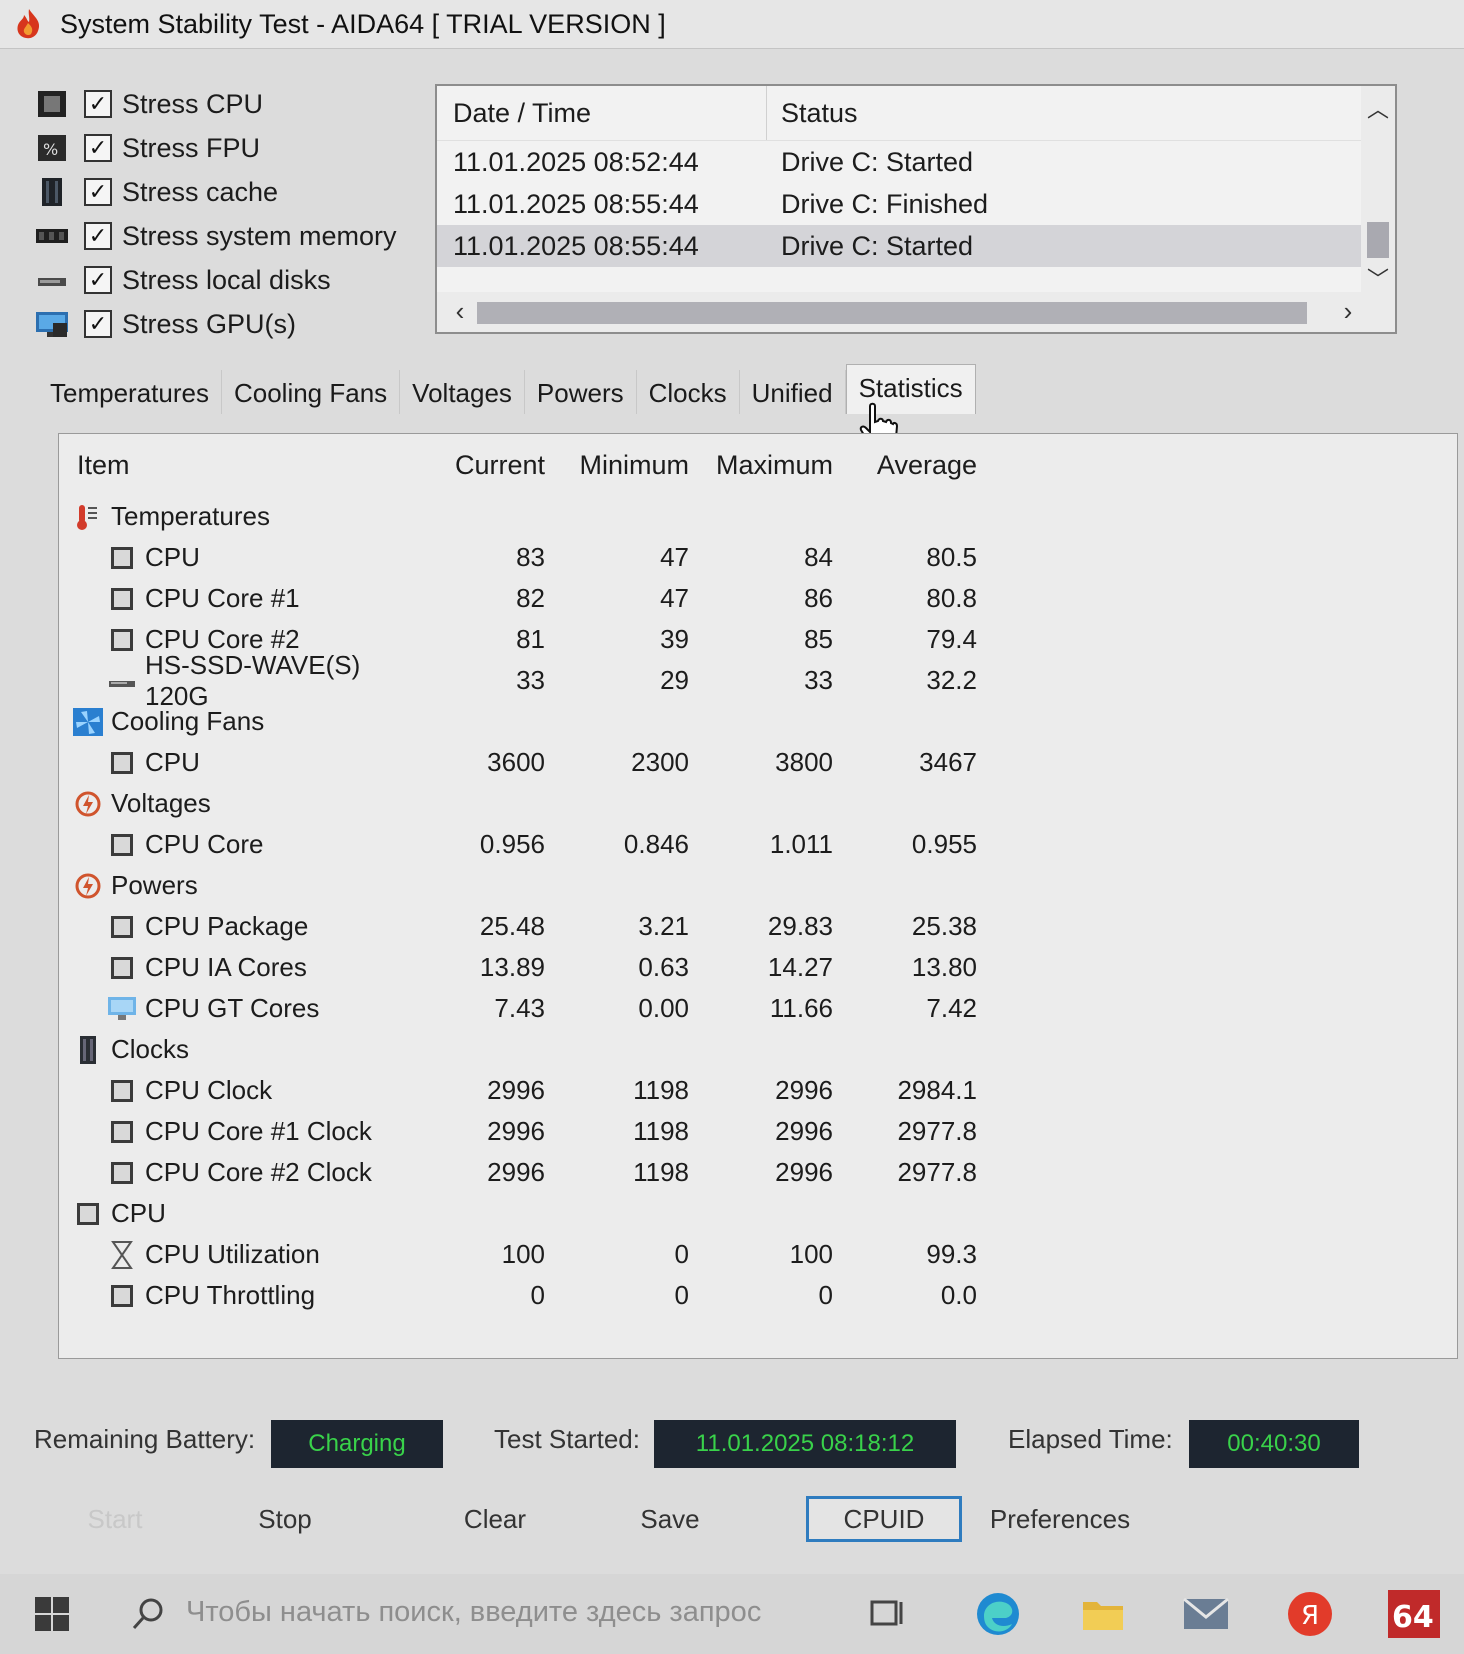  I want to click on stress-memory-option: ✓ Stress system memory, so click(234, 236).